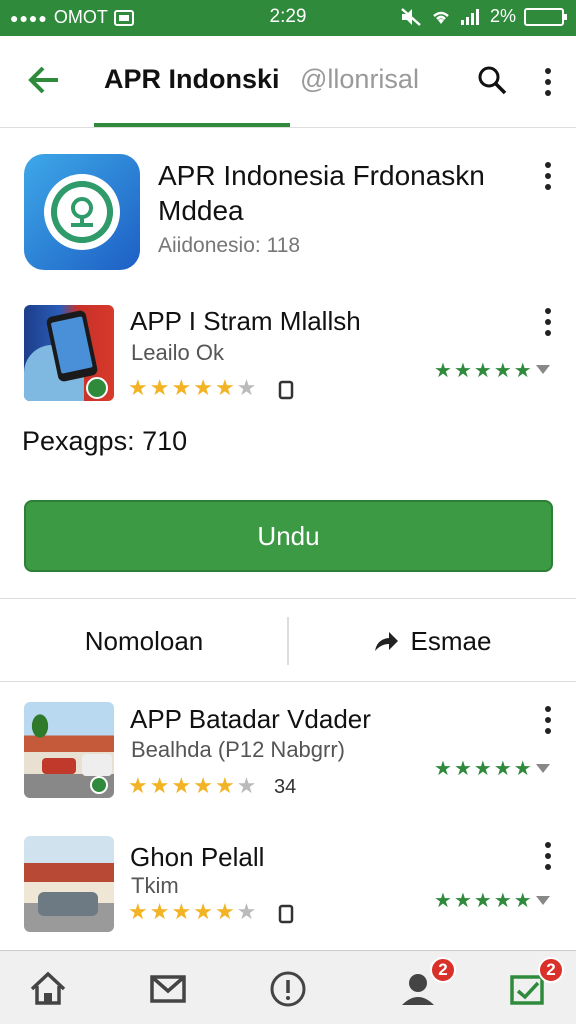 The height and width of the screenshot is (1024, 576). Describe the element at coordinates (48, 989) in the screenshot. I see `home-icon` at that location.